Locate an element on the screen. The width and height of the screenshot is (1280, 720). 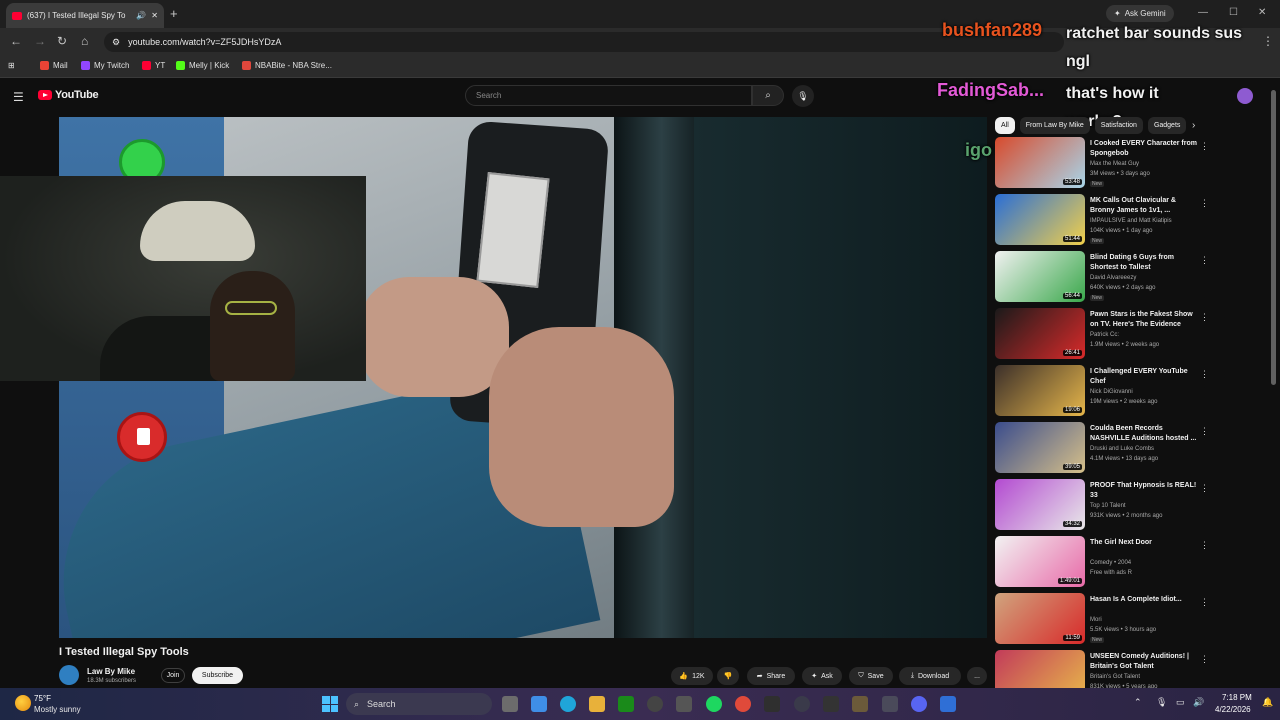
bookmark-kick: Melly | Kick is located at coordinates (202, 65).